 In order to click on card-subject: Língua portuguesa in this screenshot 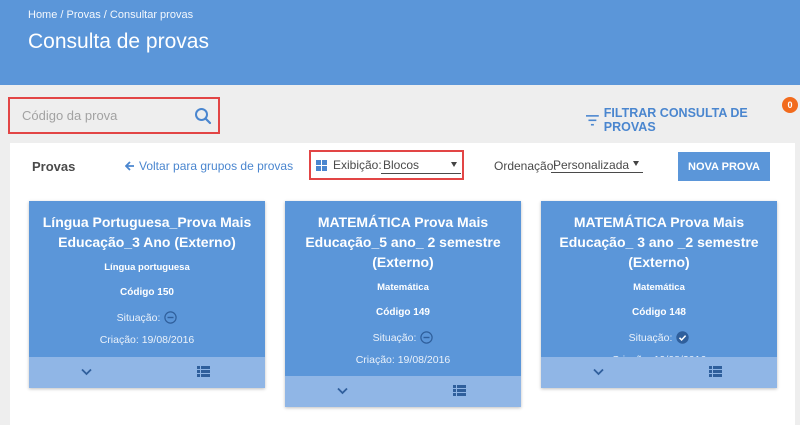, I will do `click(147, 267)`.